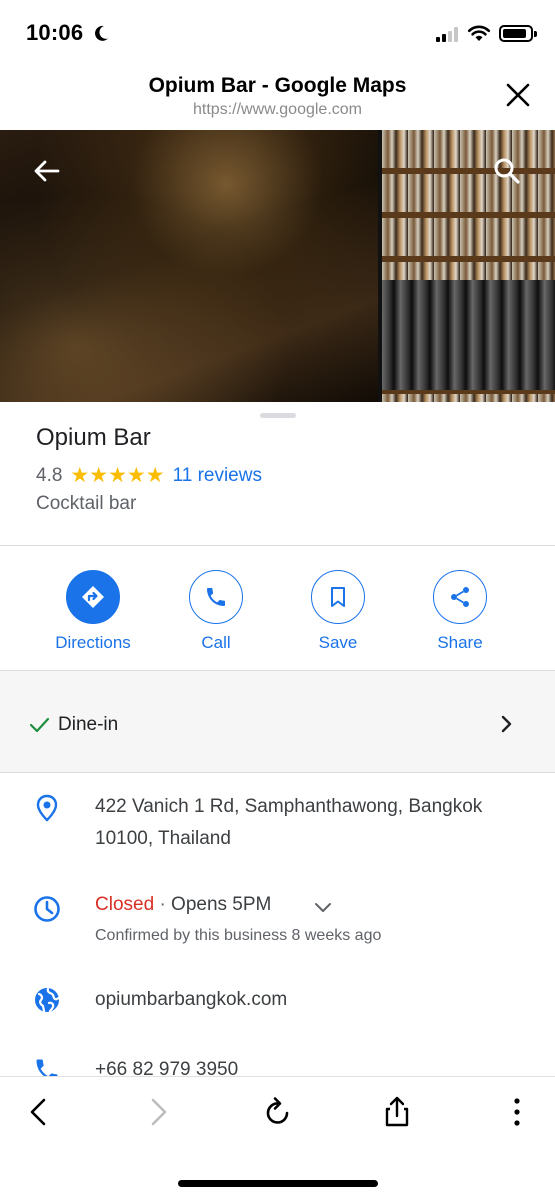 The image size is (555, 1200). Describe the element at coordinates (397, 1112) in the screenshot. I see `share-upload-icon` at that location.